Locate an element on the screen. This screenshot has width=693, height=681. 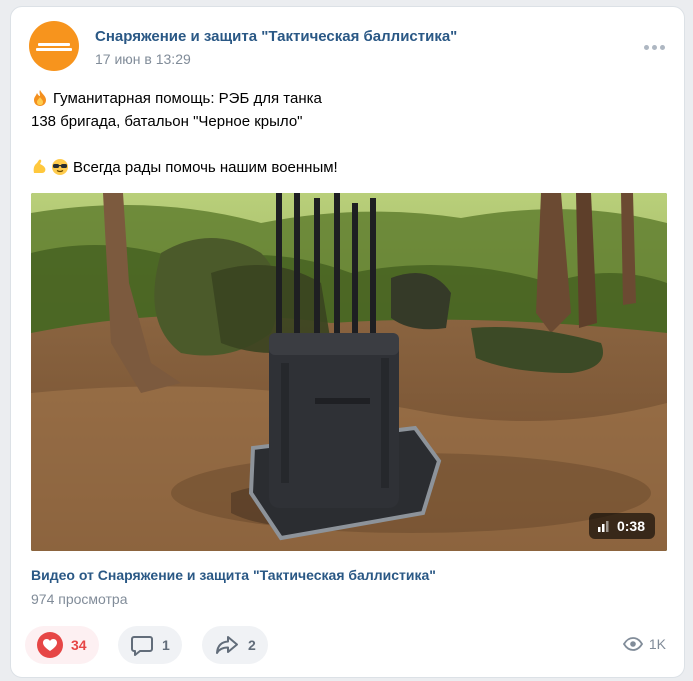
views-count: 1K is located at coordinates (657, 644).